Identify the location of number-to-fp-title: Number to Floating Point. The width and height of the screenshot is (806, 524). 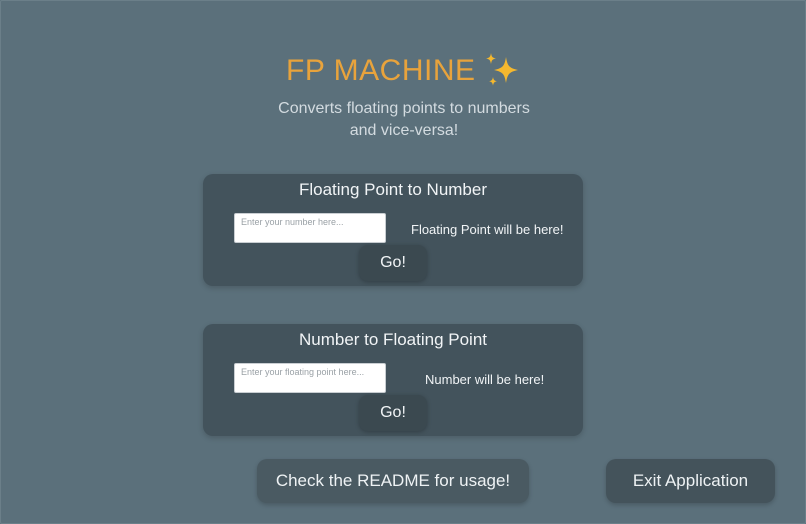
(393, 339).